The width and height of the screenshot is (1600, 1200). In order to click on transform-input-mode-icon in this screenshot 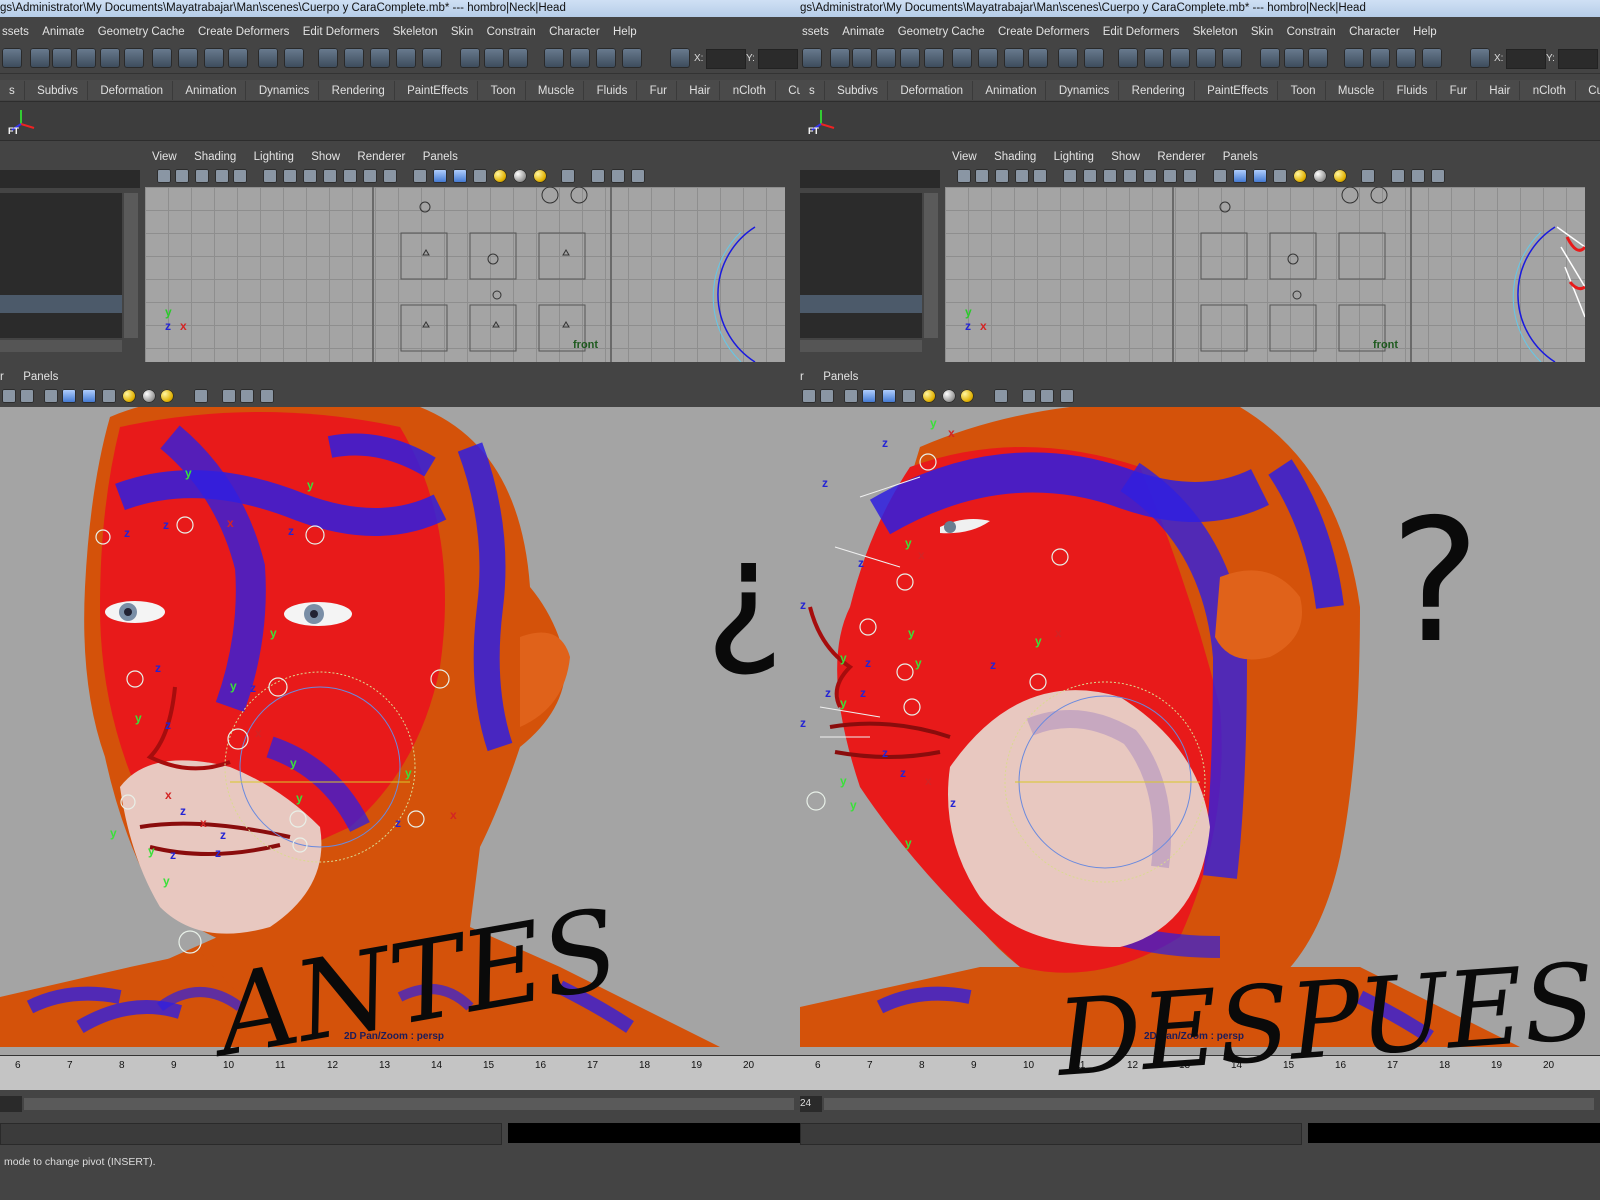, I will do `click(1480, 58)`.